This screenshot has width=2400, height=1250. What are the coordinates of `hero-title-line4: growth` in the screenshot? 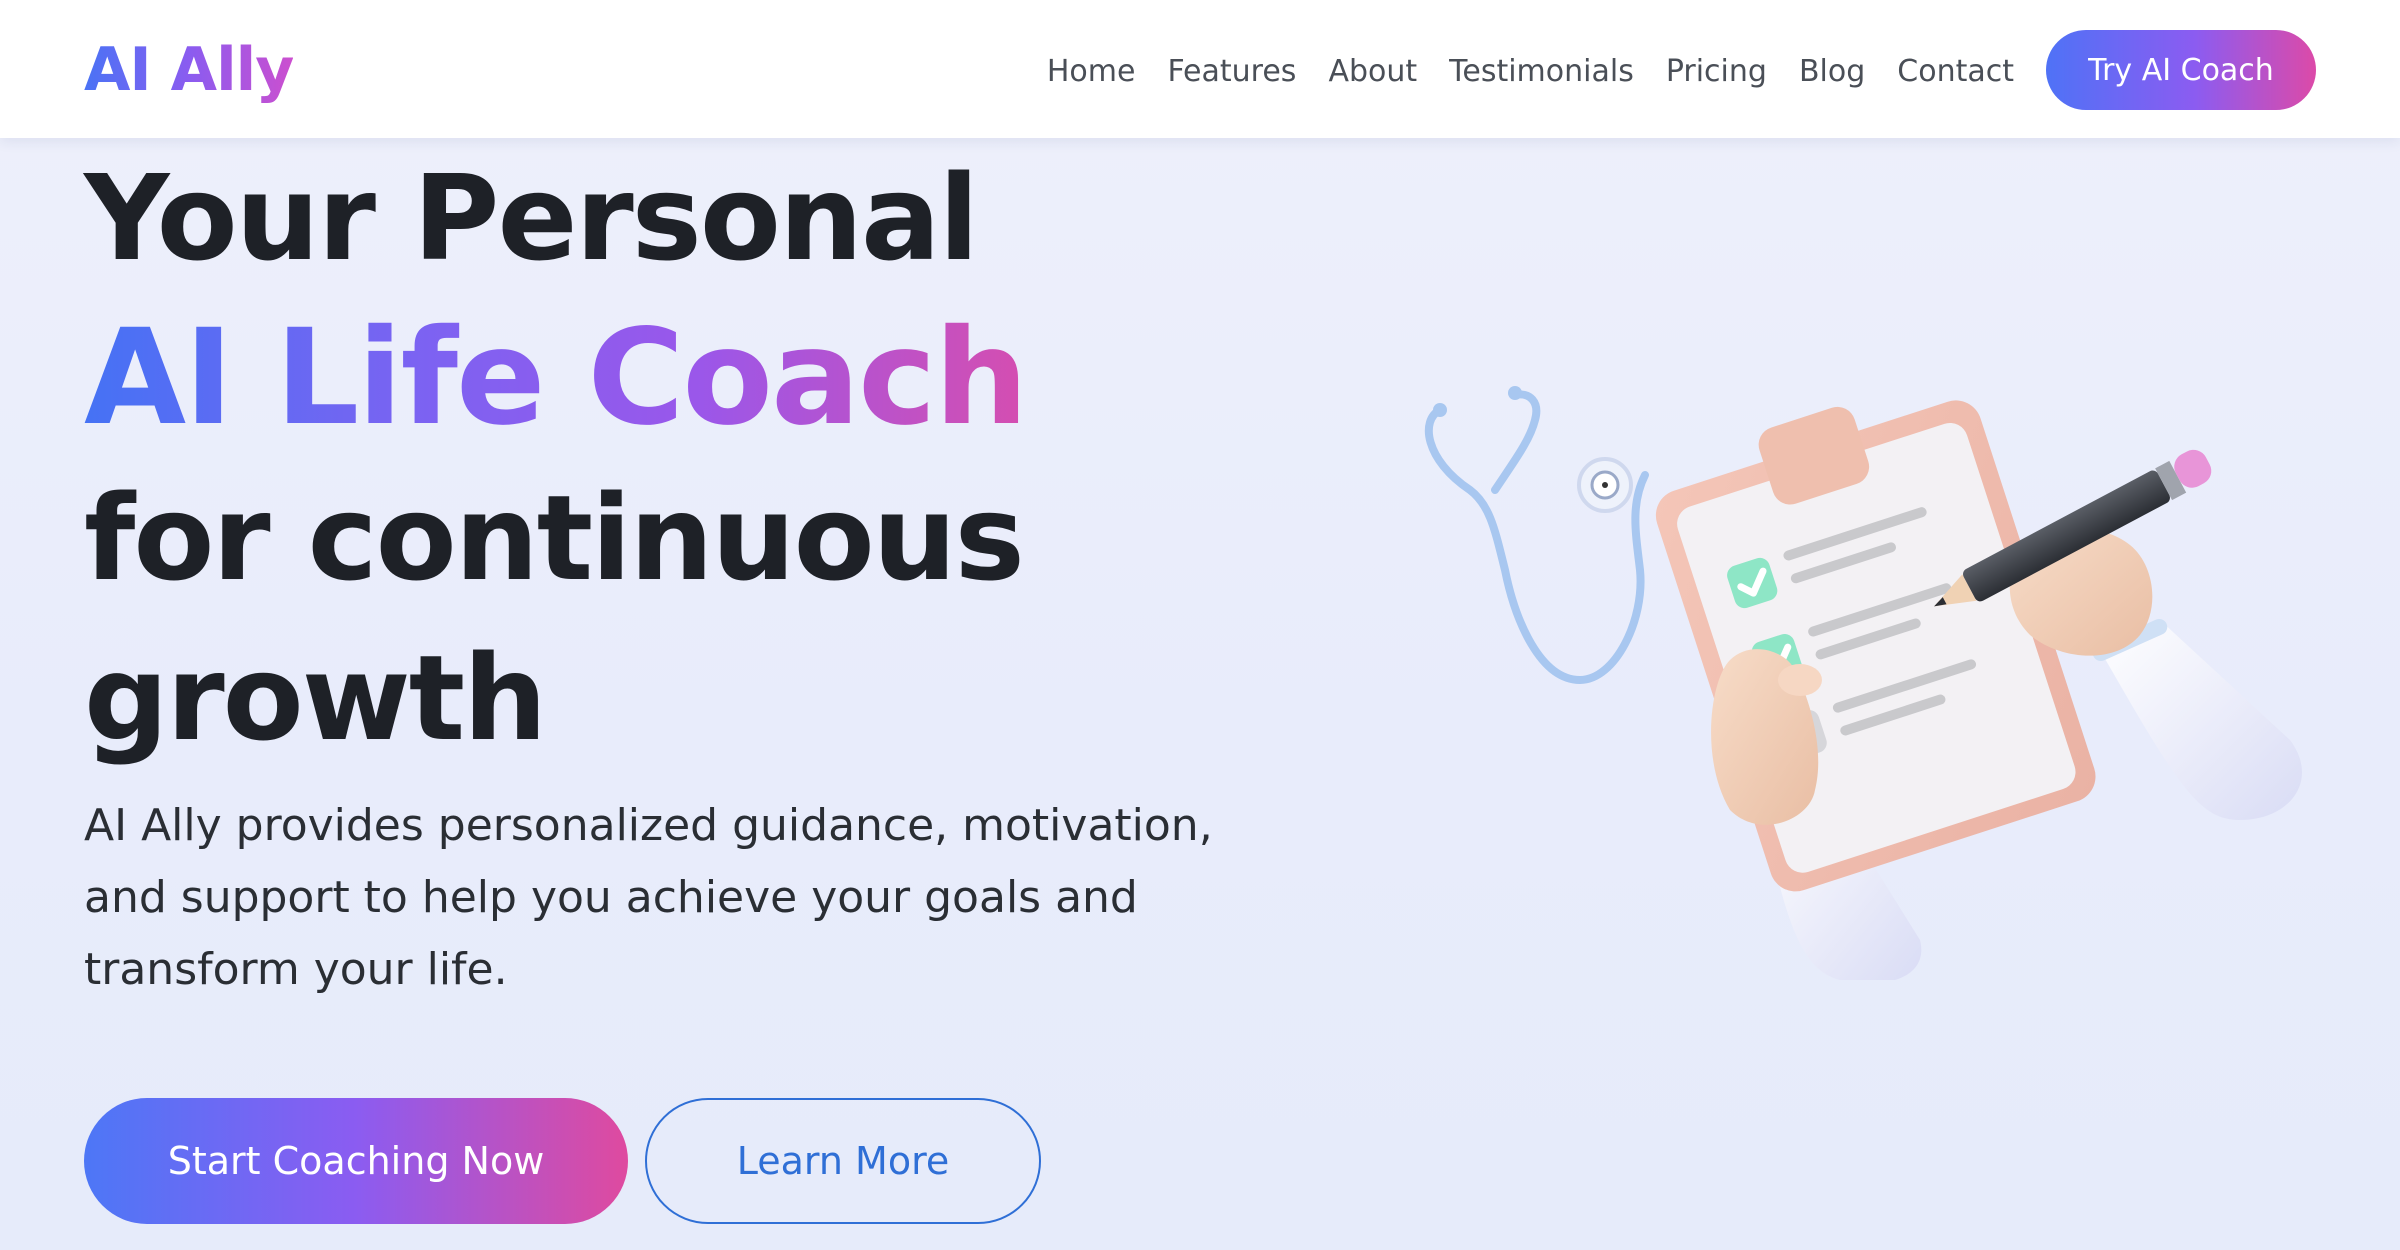 It's located at (315, 698).